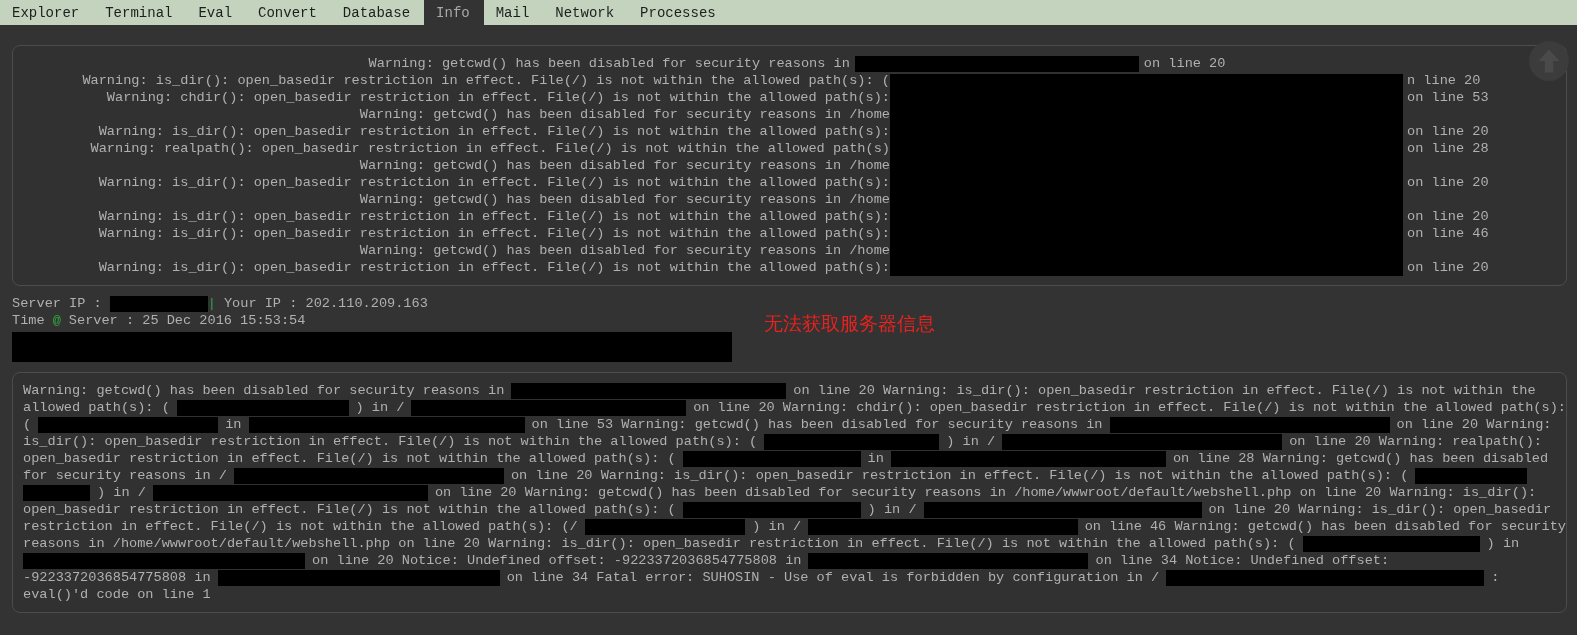 The height and width of the screenshot is (635, 1577). Describe the element at coordinates (216, 12) in the screenshot. I see `tab: Eval` at that location.